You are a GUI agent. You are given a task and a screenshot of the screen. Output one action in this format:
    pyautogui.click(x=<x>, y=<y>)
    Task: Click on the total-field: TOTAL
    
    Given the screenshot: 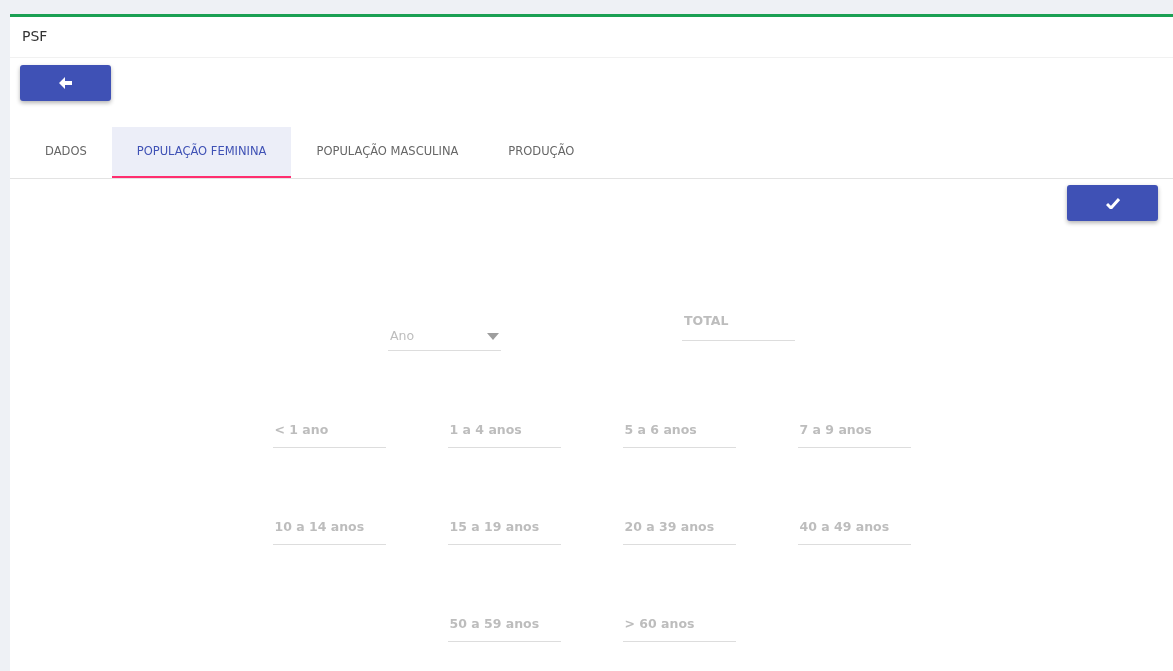 What is the action you would take?
    pyautogui.click(x=738, y=325)
    